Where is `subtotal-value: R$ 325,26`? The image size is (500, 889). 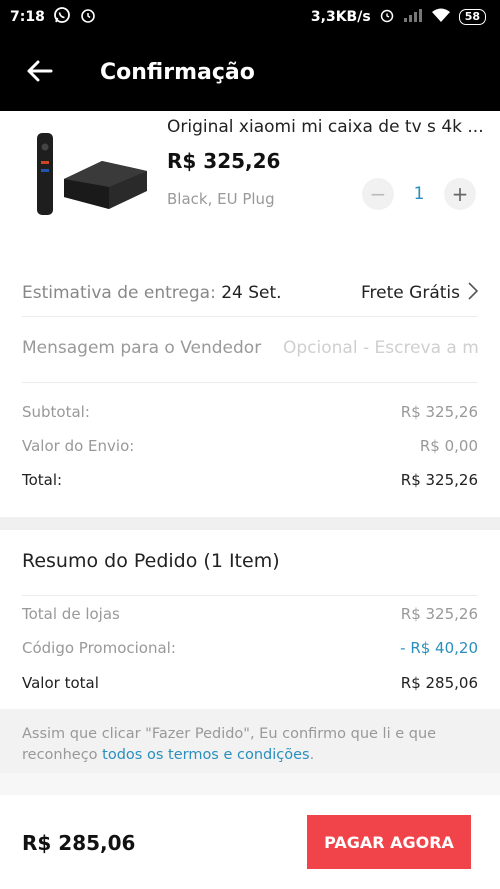 subtotal-value: R$ 325,26 is located at coordinates (439, 412).